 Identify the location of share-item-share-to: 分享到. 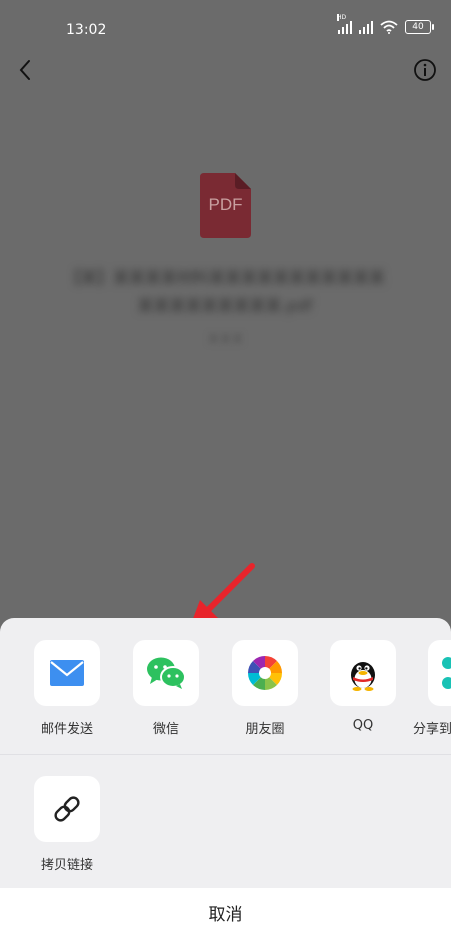
(432, 688).